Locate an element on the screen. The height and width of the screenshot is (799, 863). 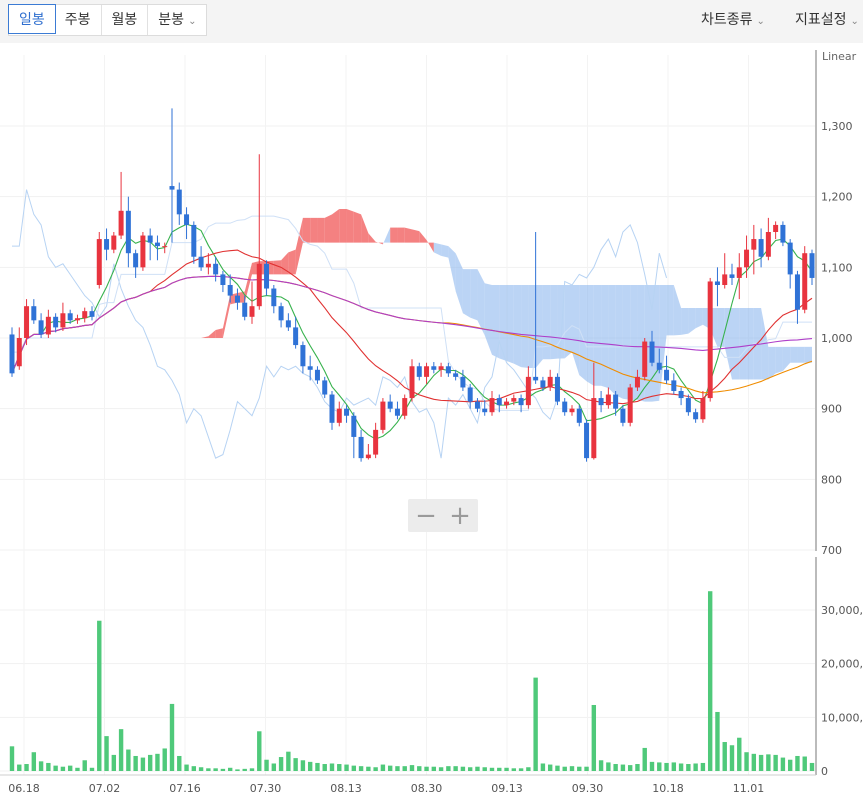
zoom-in-button: + is located at coordinates (460, 516).